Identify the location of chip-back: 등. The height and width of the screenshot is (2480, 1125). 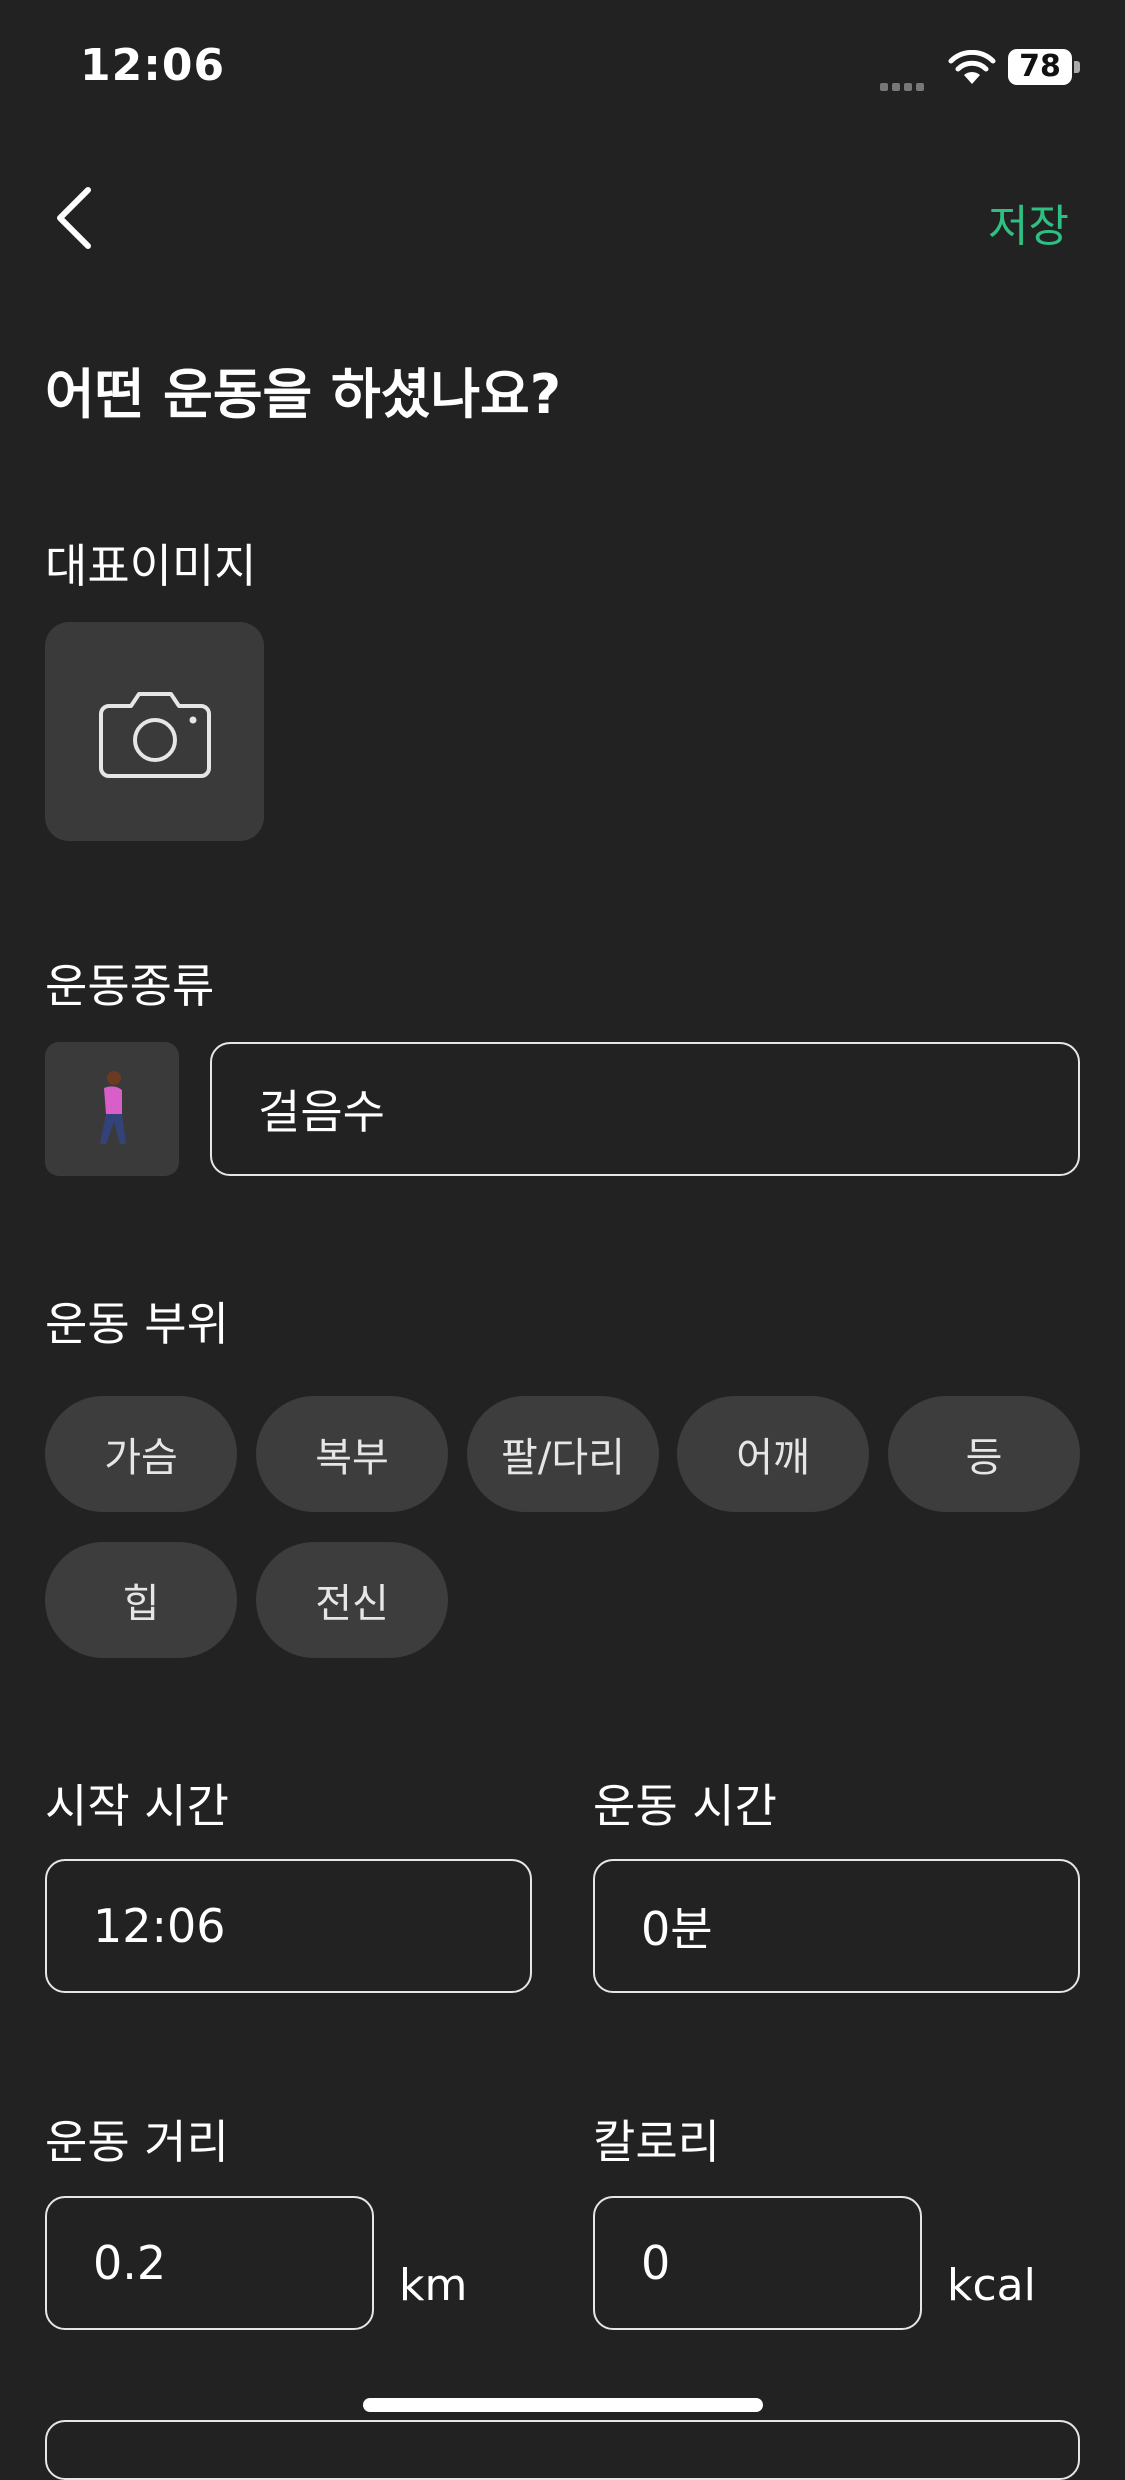
(984, 1454).